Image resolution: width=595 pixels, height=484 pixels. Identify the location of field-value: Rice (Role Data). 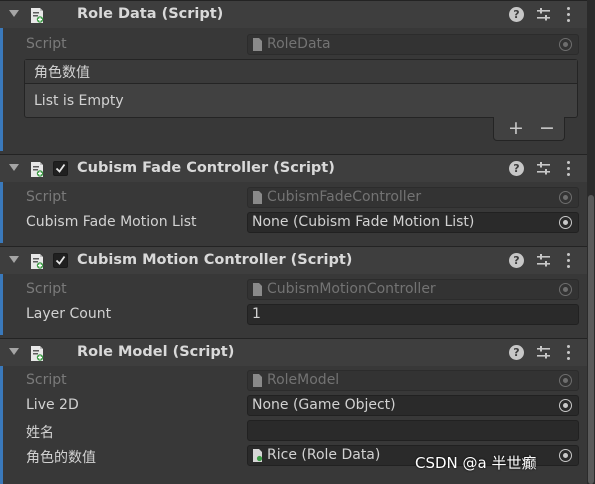
(324, 455).